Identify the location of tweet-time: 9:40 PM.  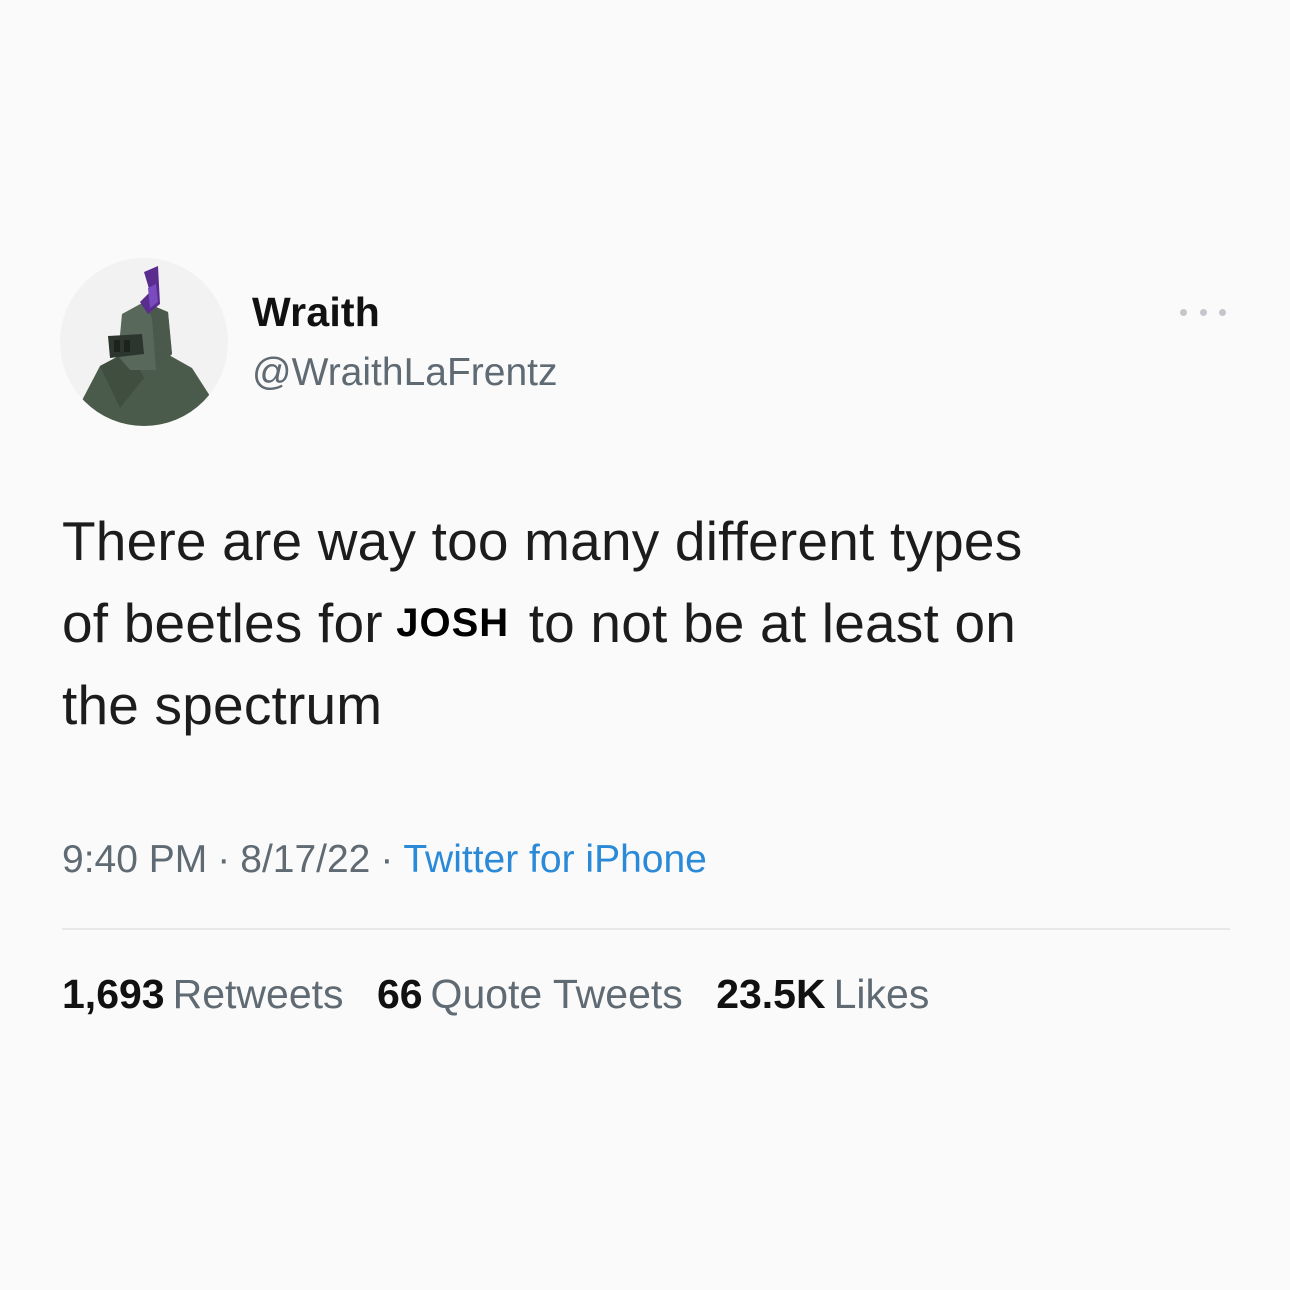
(134, 859).